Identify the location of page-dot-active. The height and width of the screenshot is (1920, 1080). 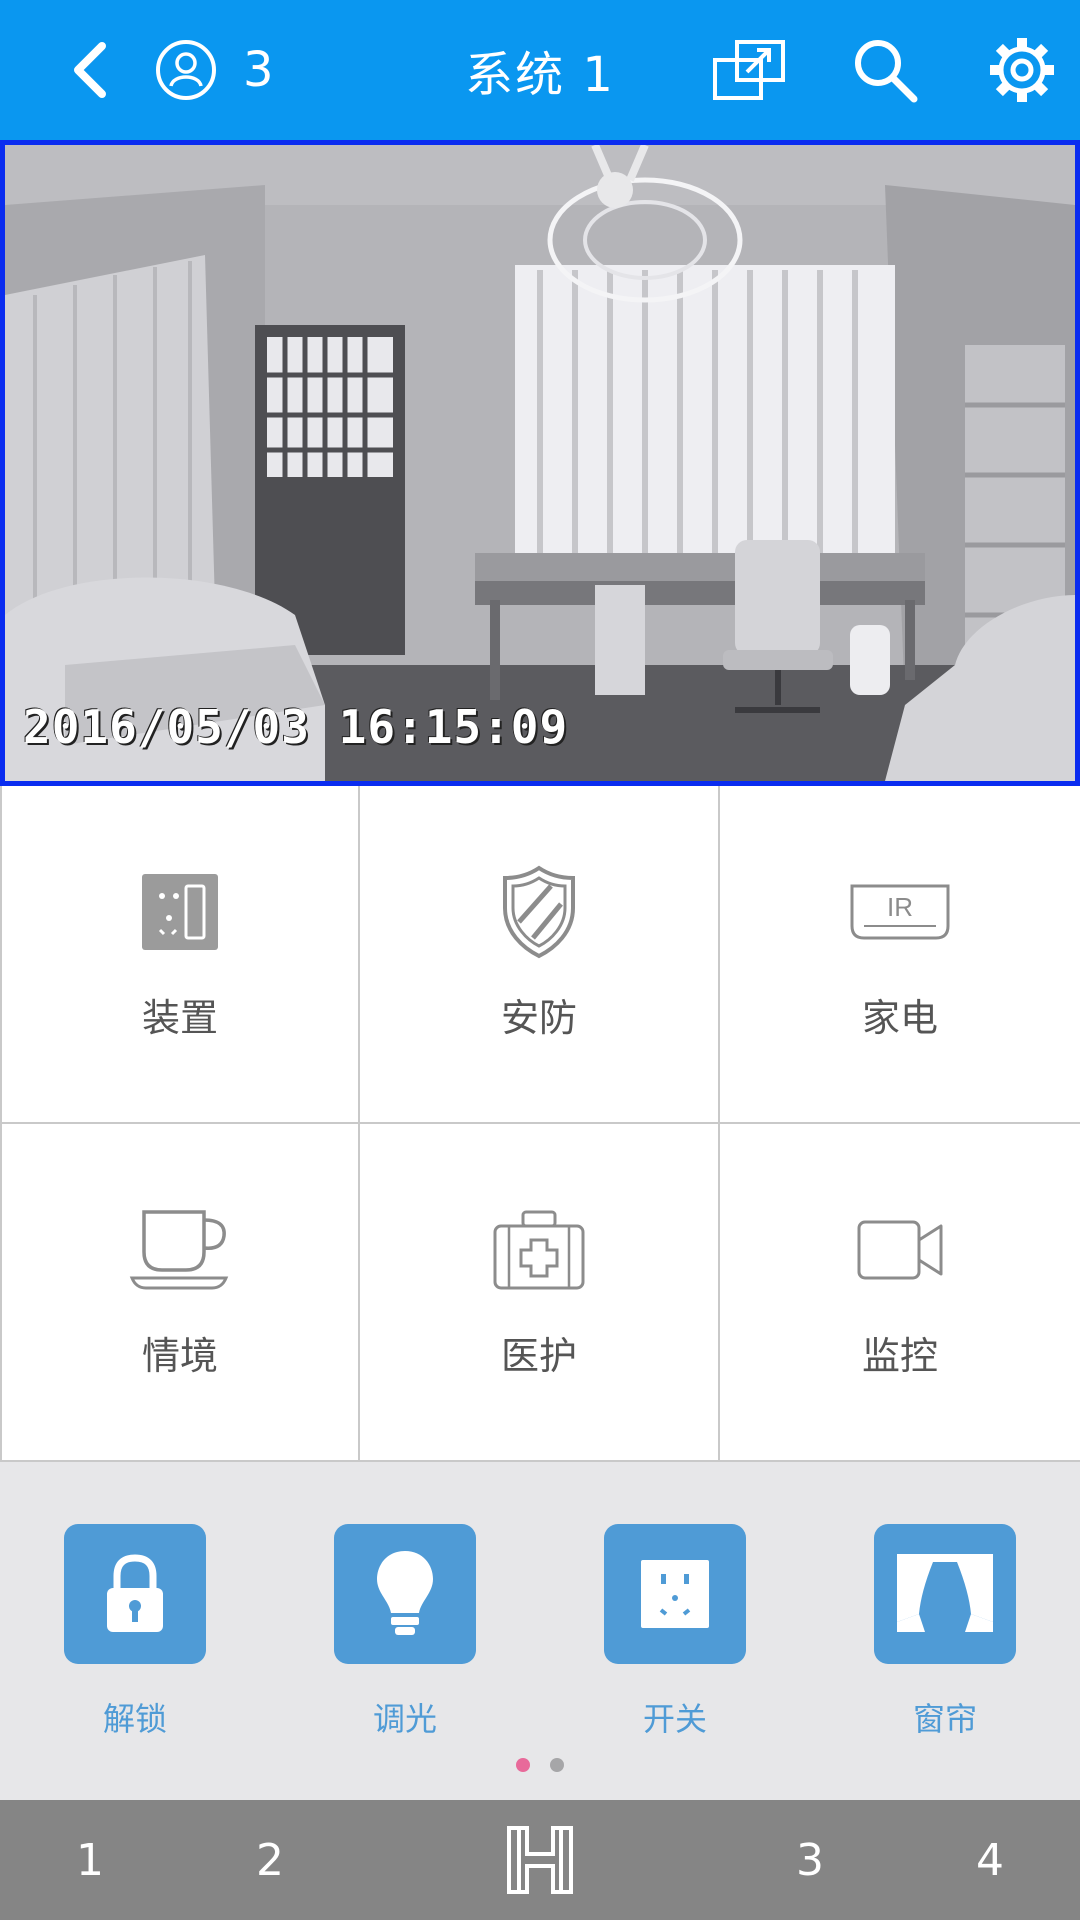
(523, 1765).